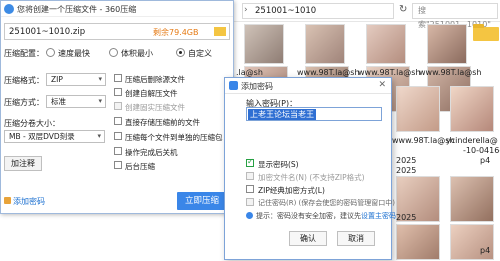 The width and height of the screenshot is (500, 261). I want to click on zip-classic-label: ZIP经典加密方式(L), so click(291, 190).